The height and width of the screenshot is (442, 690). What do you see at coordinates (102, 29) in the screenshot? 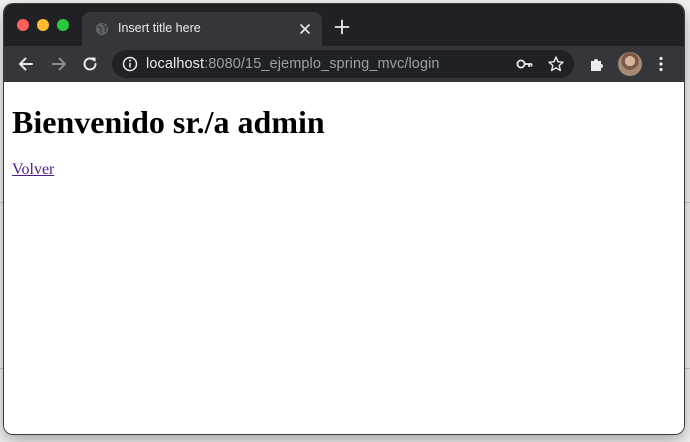
I see `globe-icon` at bounding box center [102, 29].